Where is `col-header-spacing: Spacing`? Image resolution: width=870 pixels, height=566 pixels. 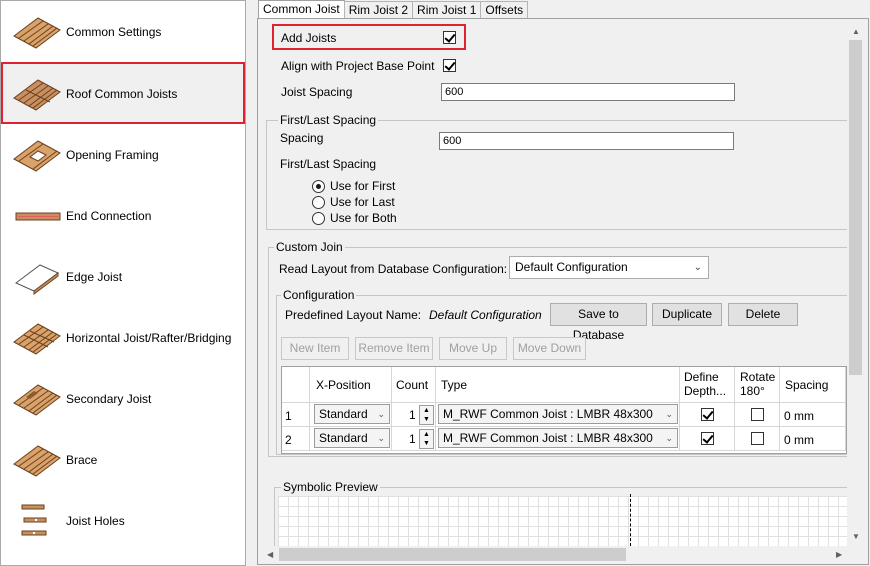
col-header-spacing: Spacing is located at coordinates (813, 385).